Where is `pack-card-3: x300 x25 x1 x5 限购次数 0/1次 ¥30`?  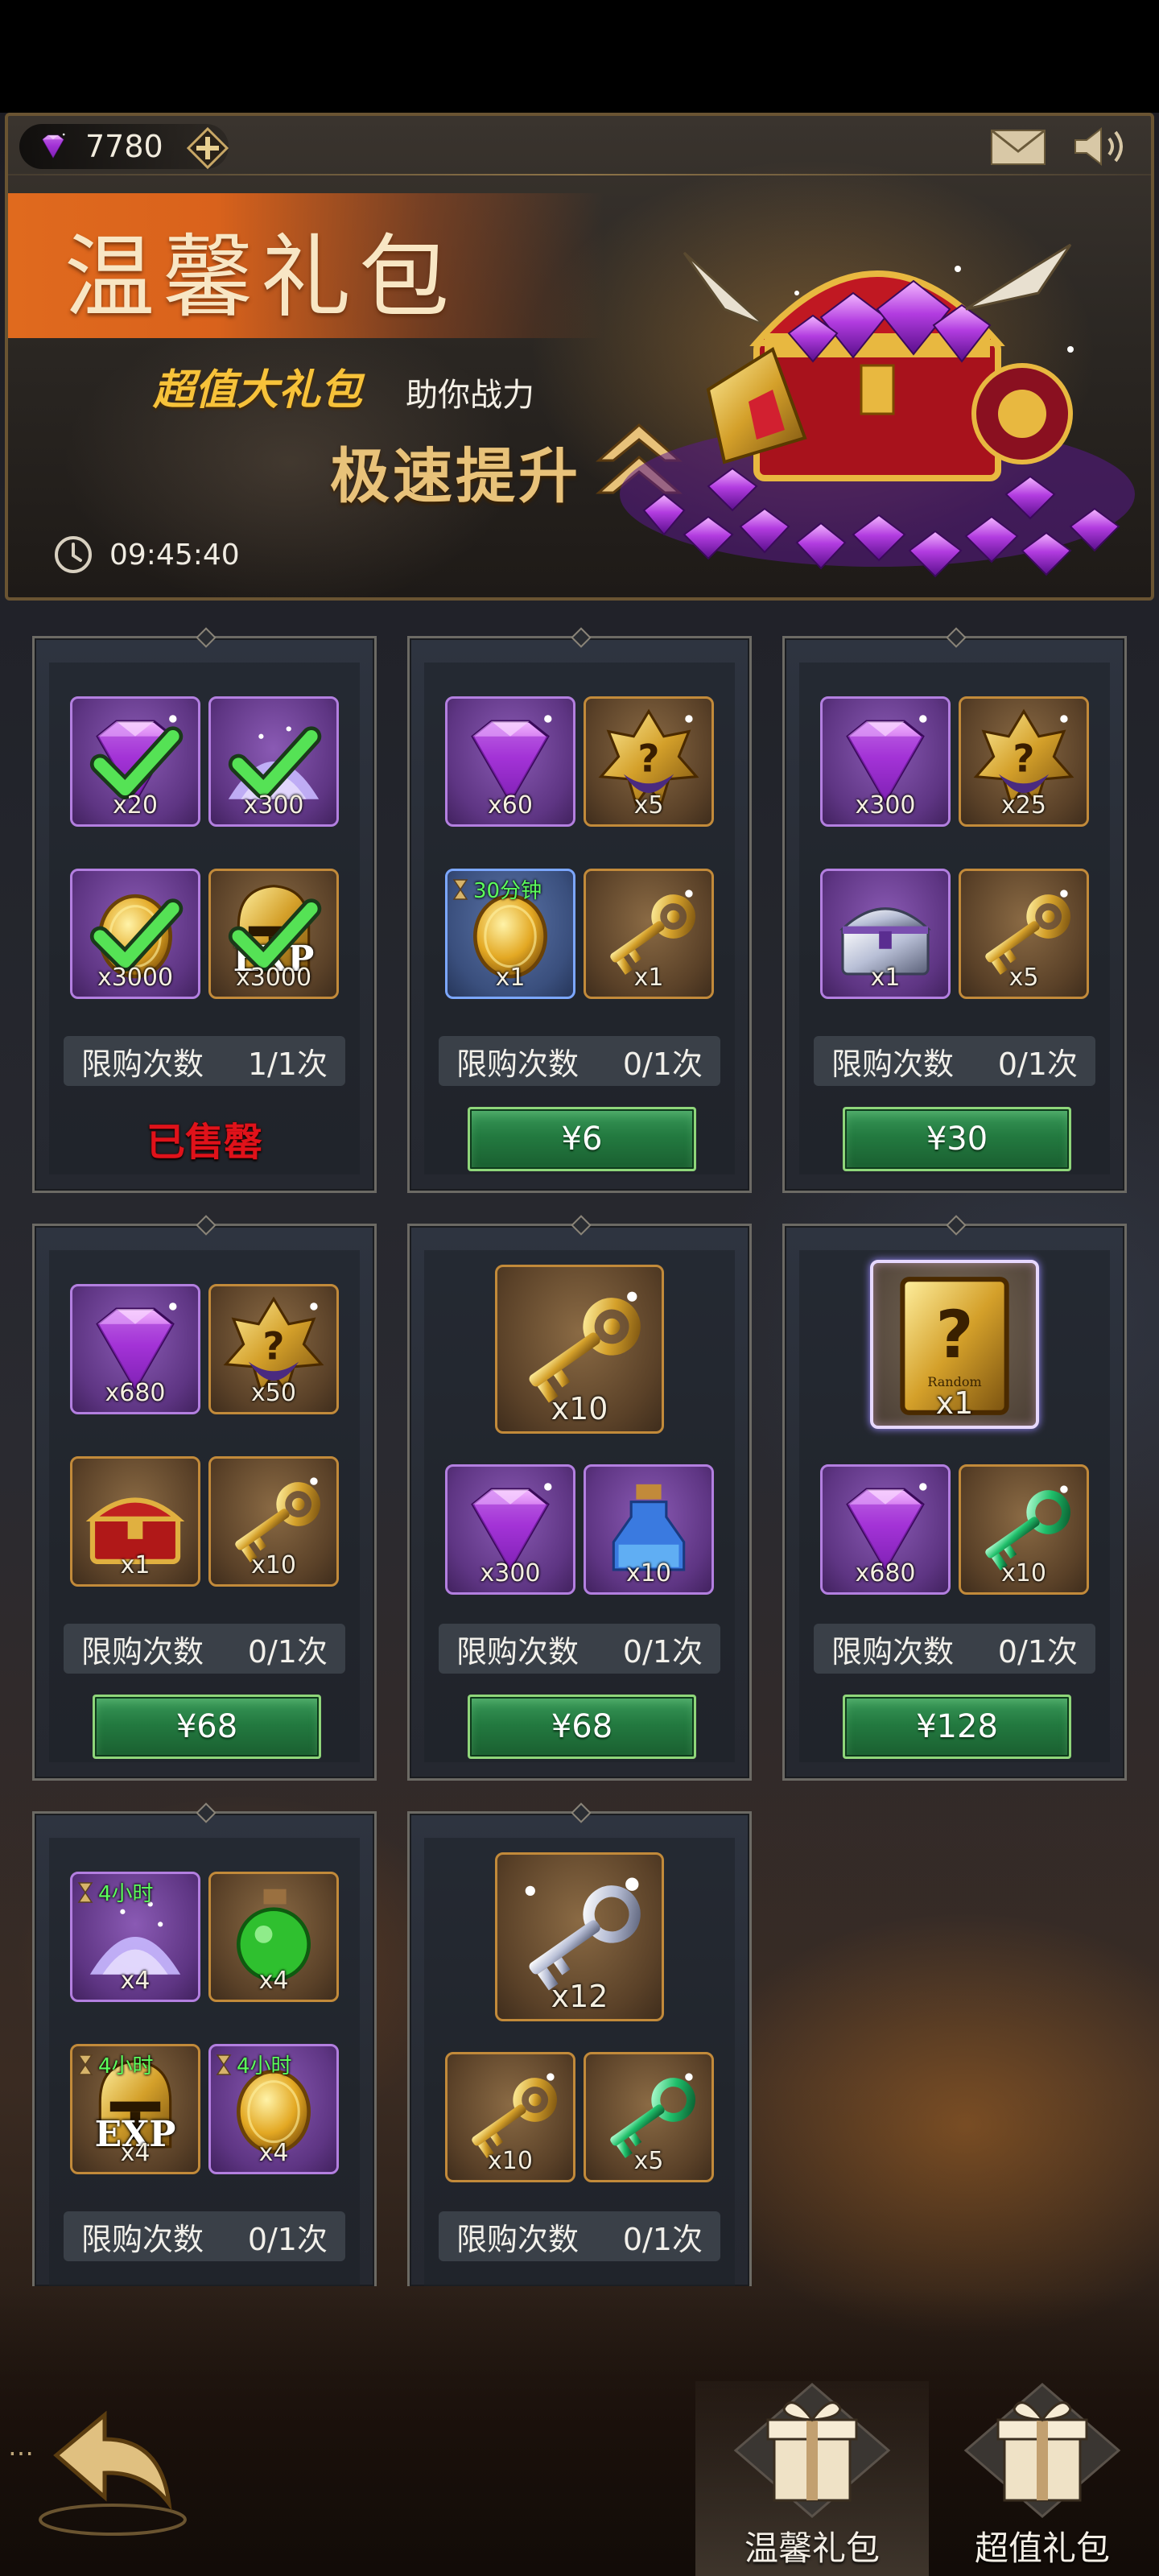 pack-card-3: x300 x25 x1 x5 限购次数 0/1次 ¥30 is located at coordinates (954, 914).